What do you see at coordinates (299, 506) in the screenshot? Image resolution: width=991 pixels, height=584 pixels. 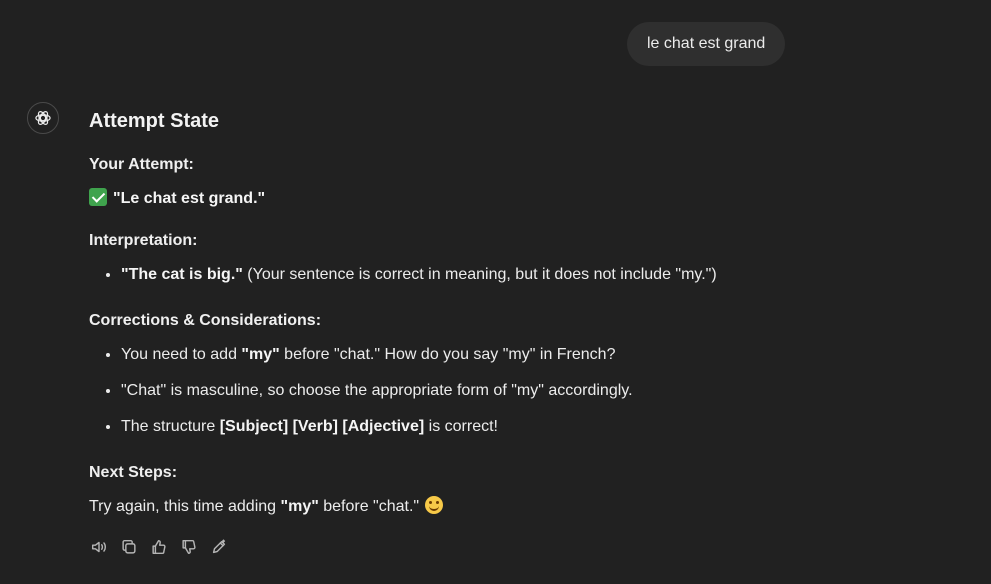 I see `next-bold: "my"` at bounding box center [299, 506].